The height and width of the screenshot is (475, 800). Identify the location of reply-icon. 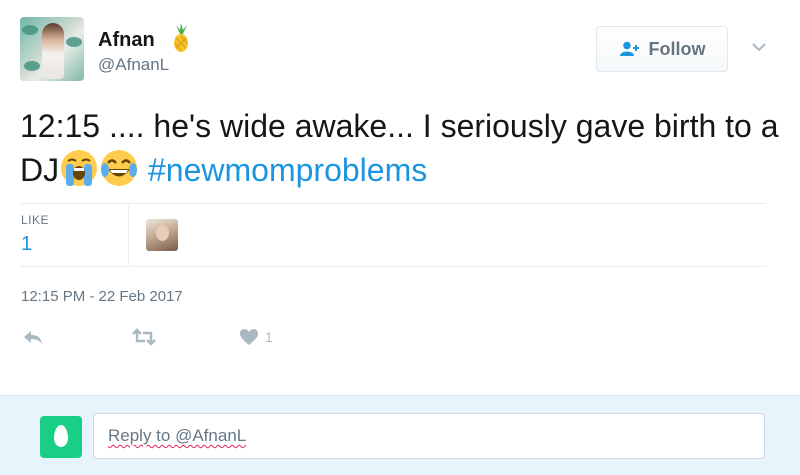
(33, 337).